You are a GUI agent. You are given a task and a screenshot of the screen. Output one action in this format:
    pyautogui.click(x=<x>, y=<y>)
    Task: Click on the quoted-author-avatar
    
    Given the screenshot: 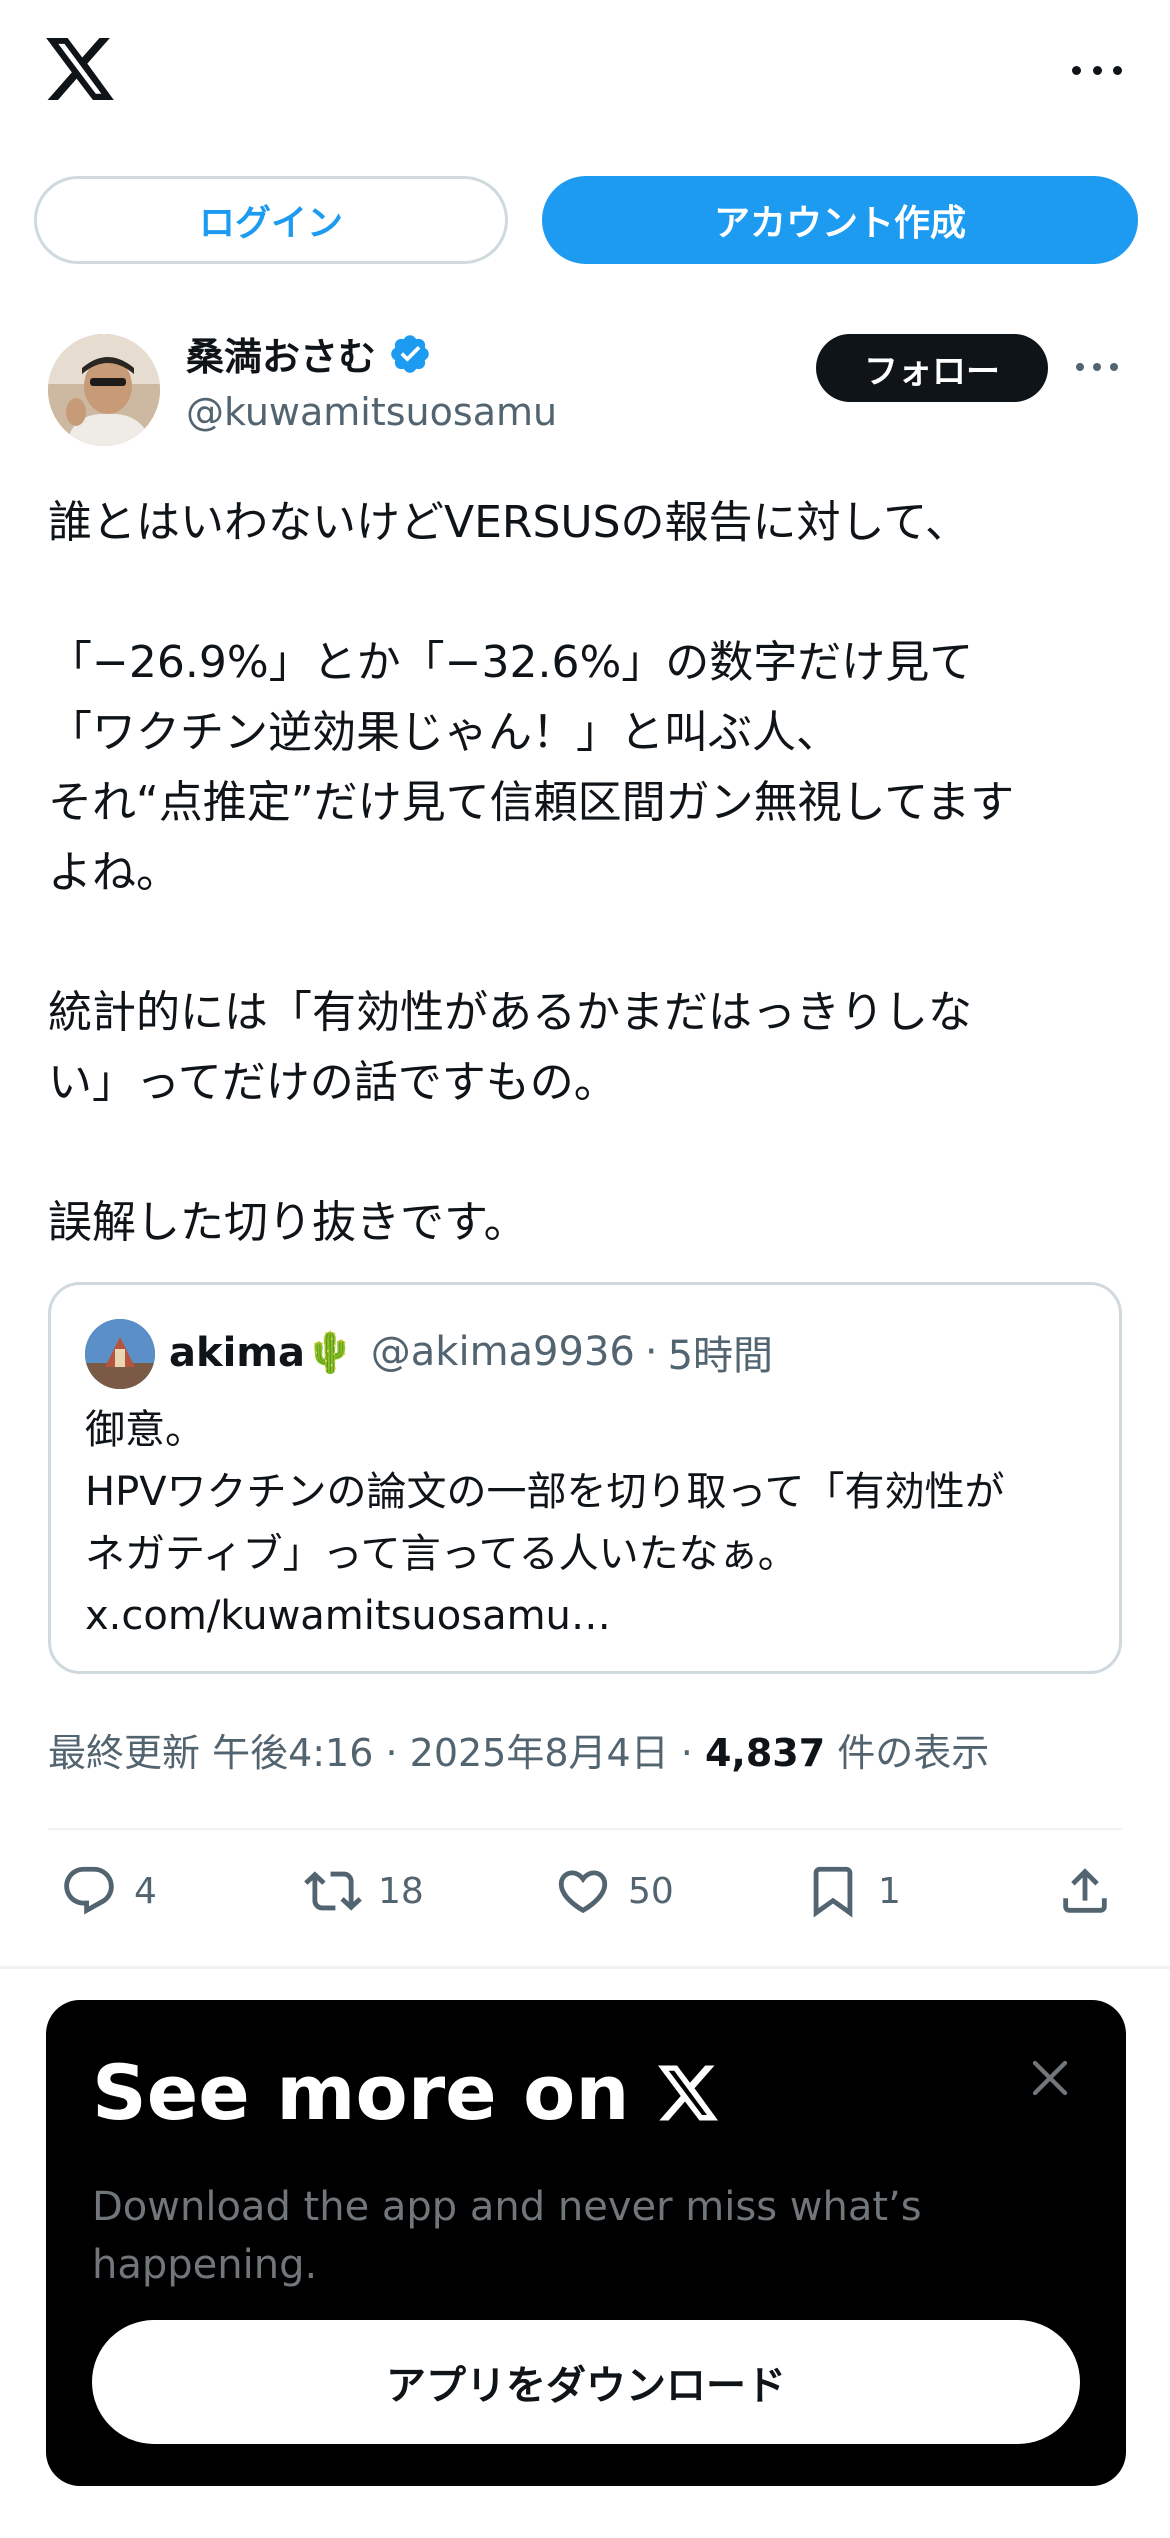 What is the action you would take?
    pyautogui.click(x=120, y=1354)
    